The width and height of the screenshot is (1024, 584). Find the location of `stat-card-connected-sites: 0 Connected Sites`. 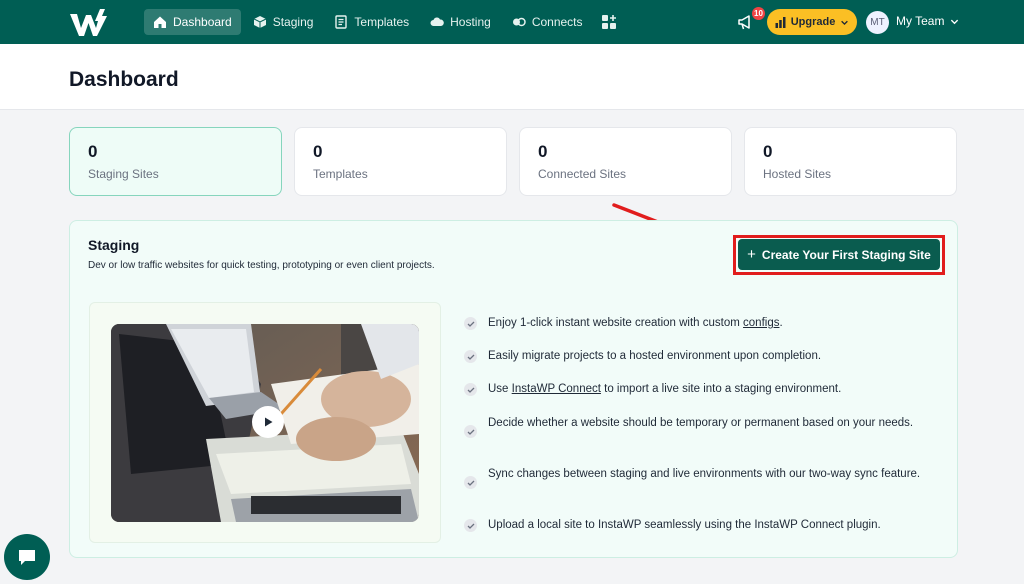

stat-card-connected-sites: 0 Connected Sites is located at coordinates (625, 161).